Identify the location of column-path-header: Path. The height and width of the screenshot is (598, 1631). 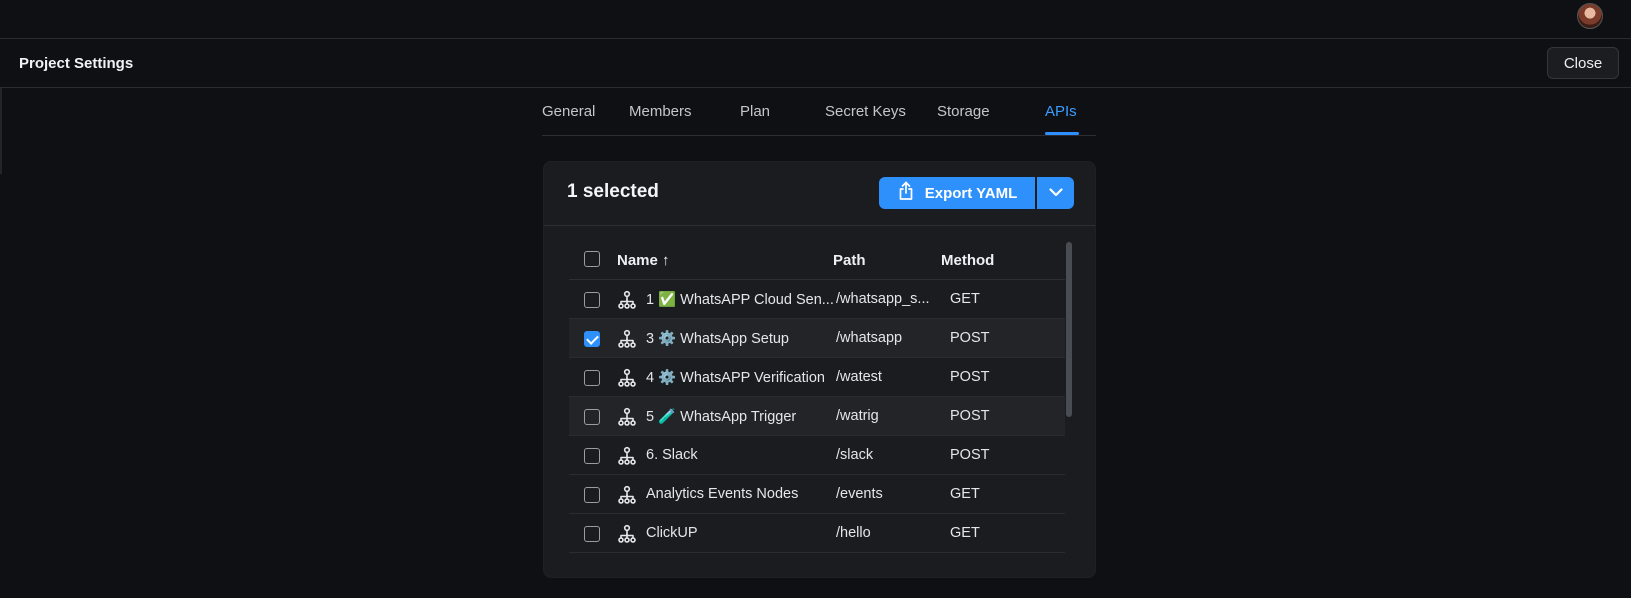
(849, 260).